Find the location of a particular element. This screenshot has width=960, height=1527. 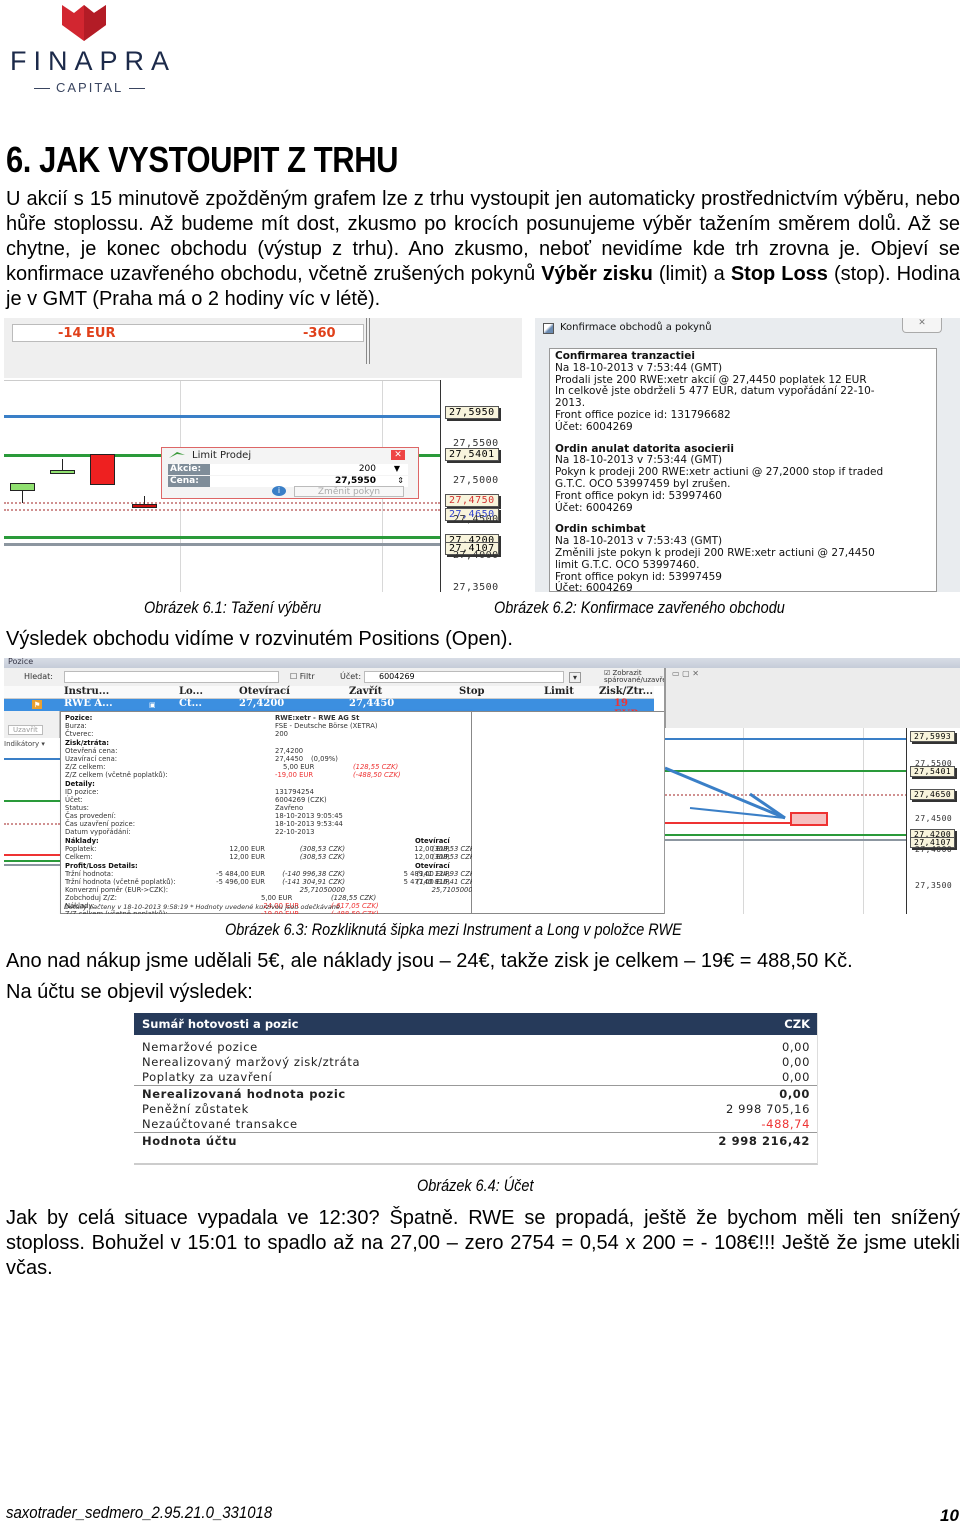

axis-tick: 27,5000 is located at coordinates (476, 480).